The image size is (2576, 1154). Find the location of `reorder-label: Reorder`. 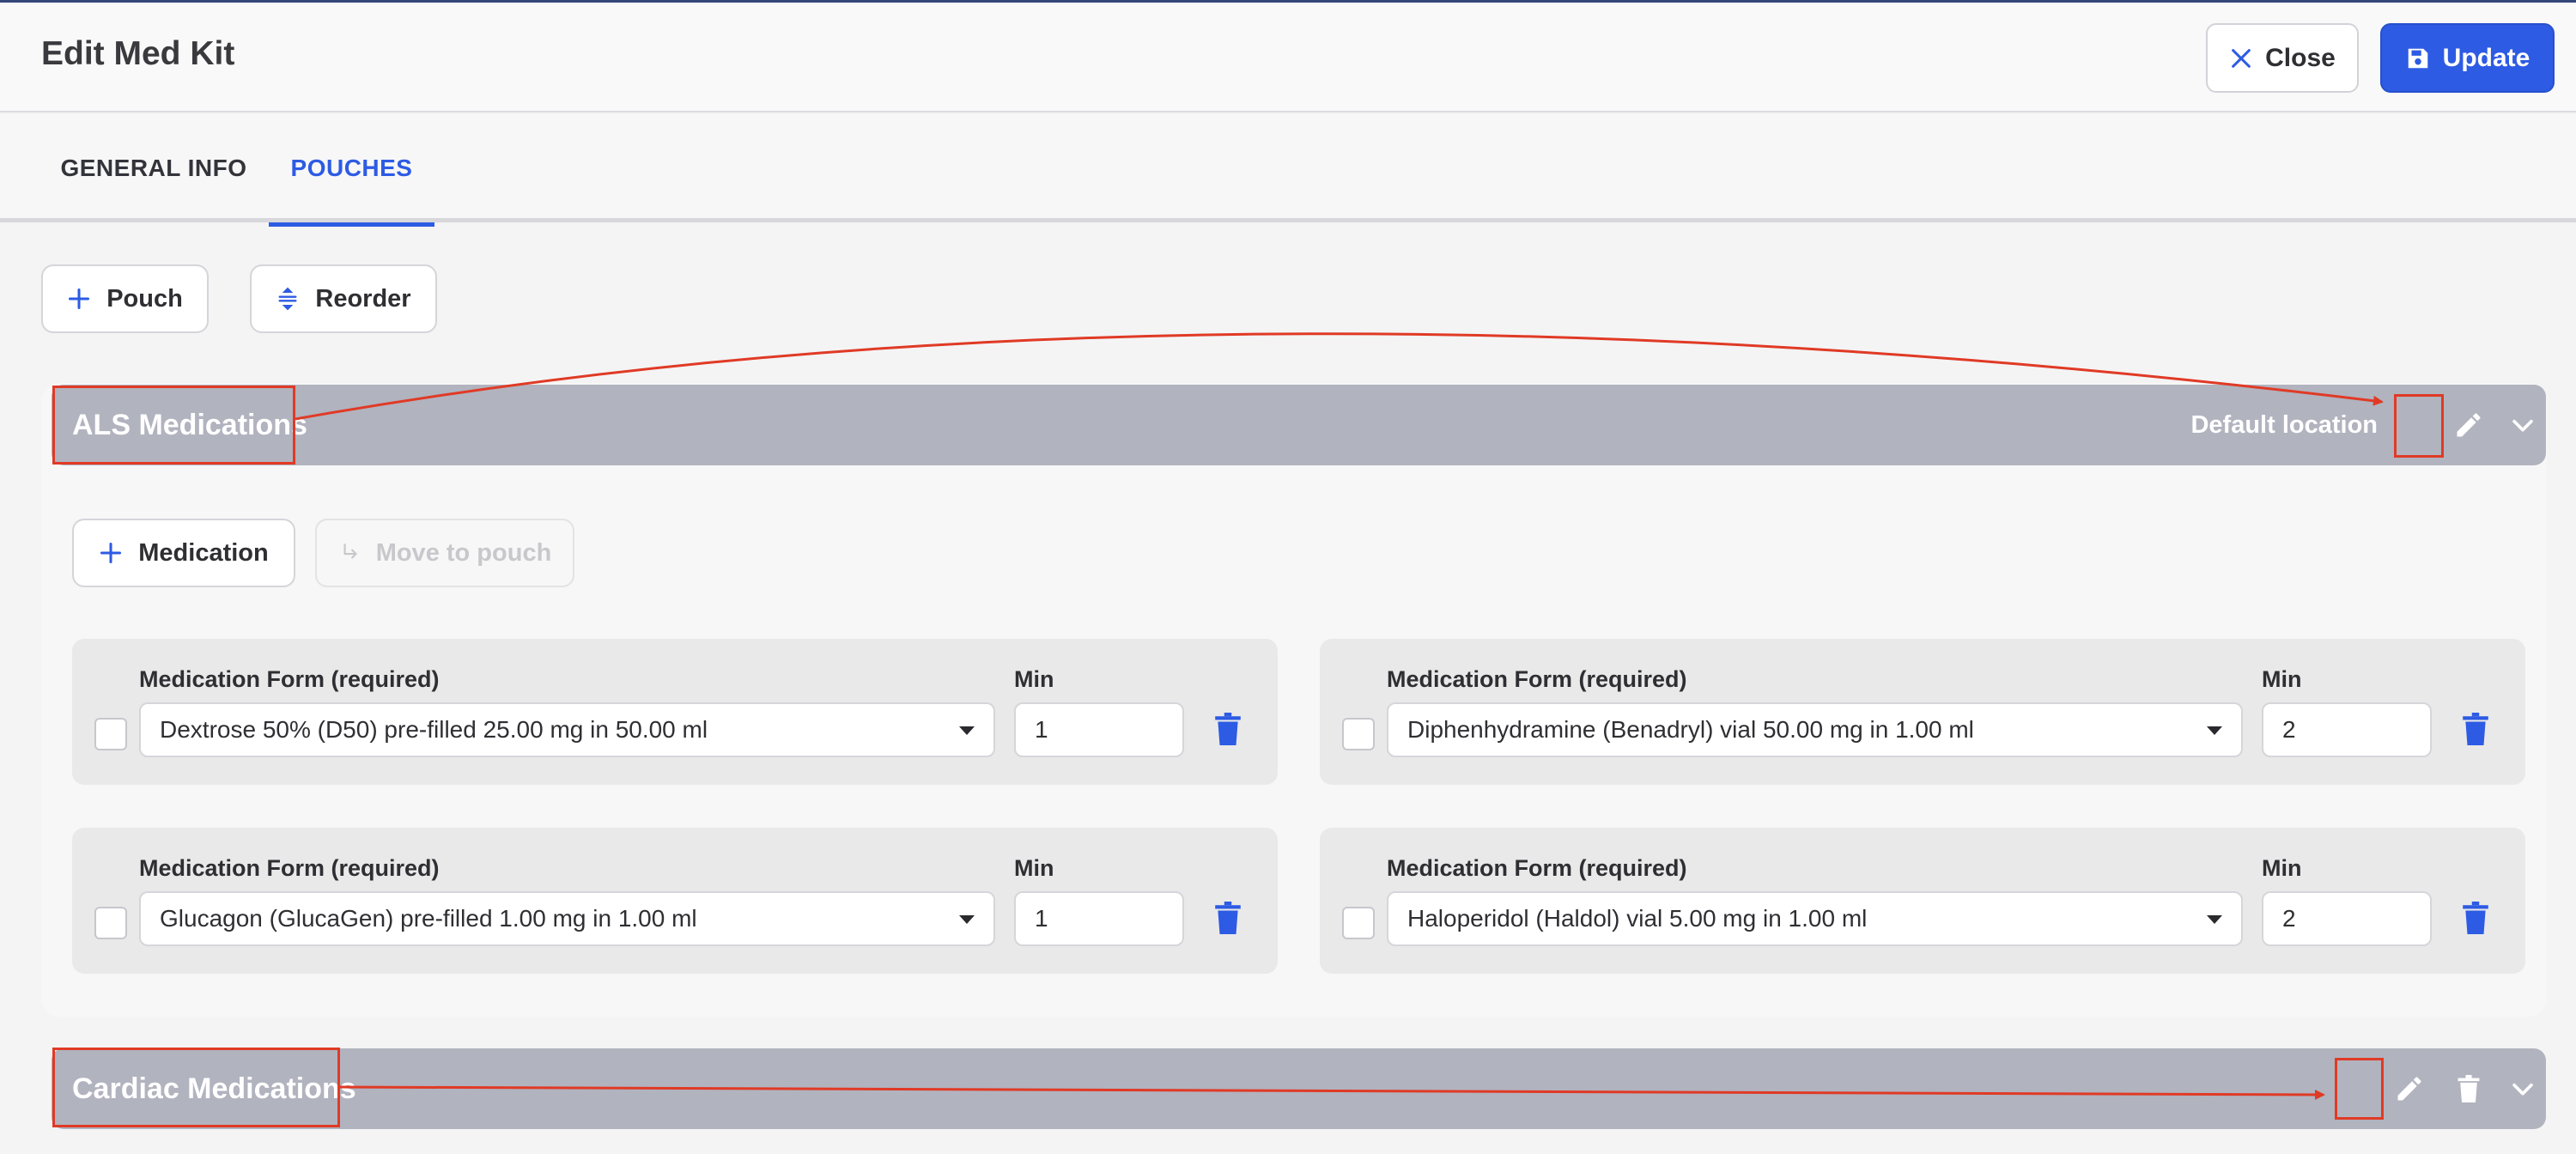

reorder-label: Reorder is located at coordinates (363, 298).